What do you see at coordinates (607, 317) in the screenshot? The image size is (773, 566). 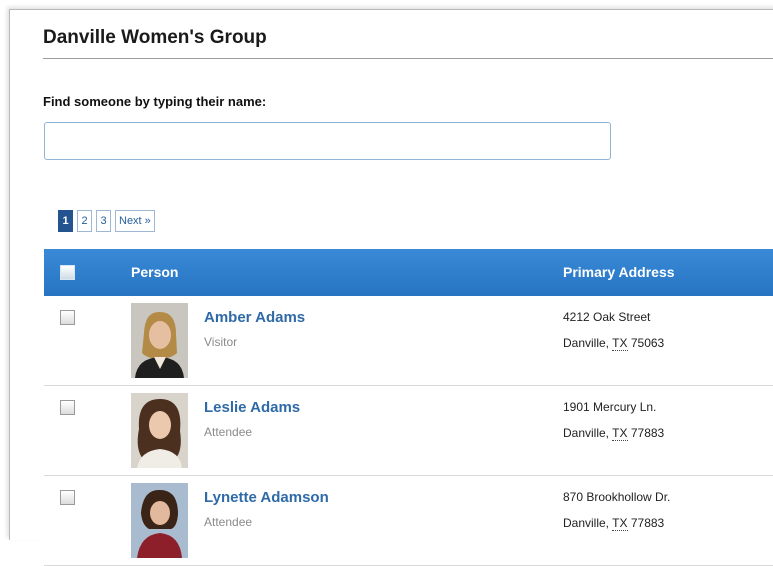 I see `address-street: 4212 Oak Street` at bounding box center [607, 317].